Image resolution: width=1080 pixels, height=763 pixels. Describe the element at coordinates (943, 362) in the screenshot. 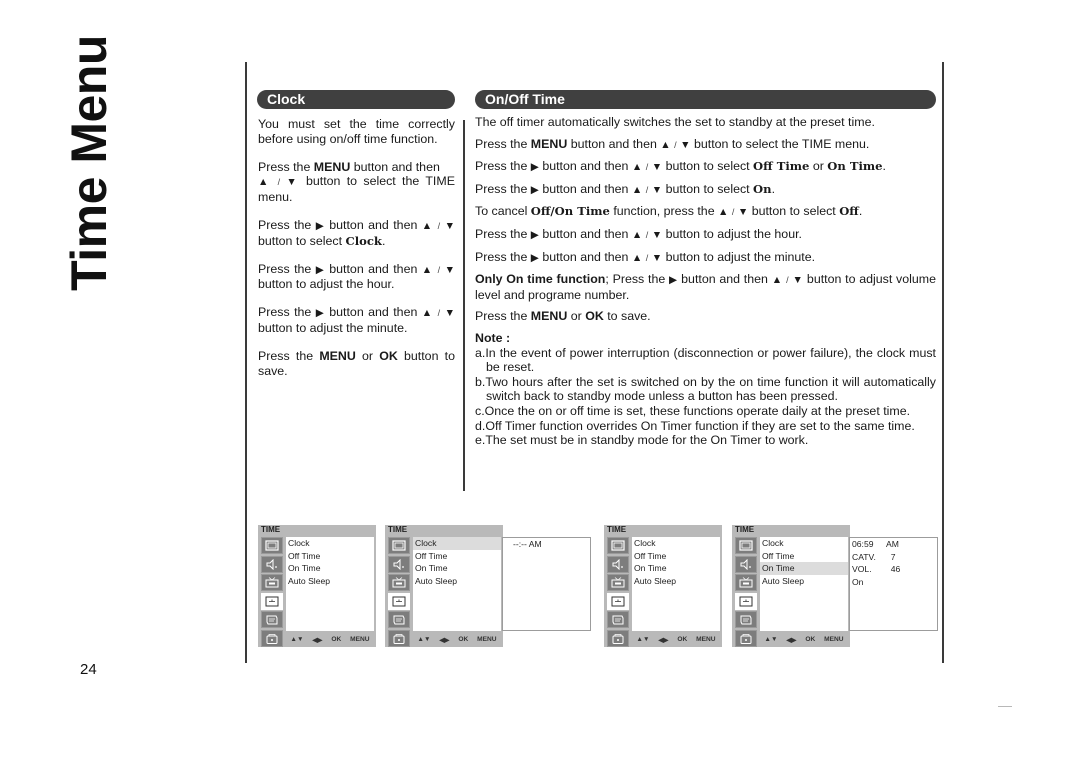

I see `right-rule` at that location.